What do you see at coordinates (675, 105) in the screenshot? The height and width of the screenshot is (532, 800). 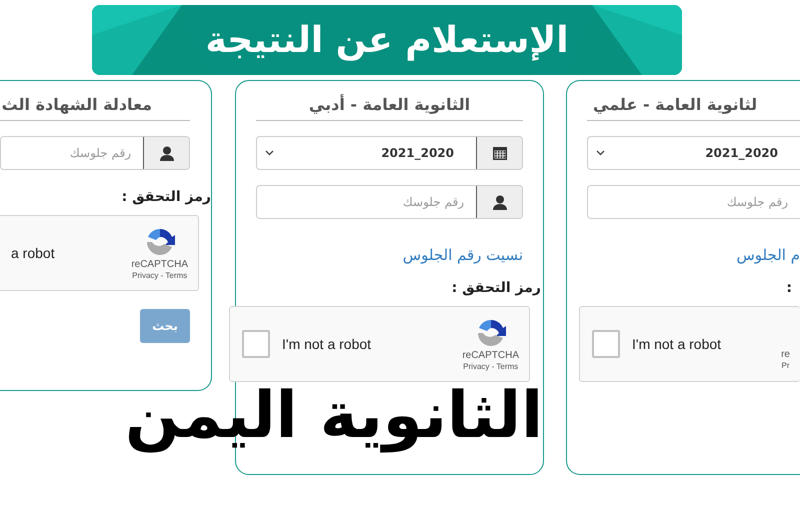 I see `card-title: لثانوية العامة - علمي` at bounding box center [675, 105].